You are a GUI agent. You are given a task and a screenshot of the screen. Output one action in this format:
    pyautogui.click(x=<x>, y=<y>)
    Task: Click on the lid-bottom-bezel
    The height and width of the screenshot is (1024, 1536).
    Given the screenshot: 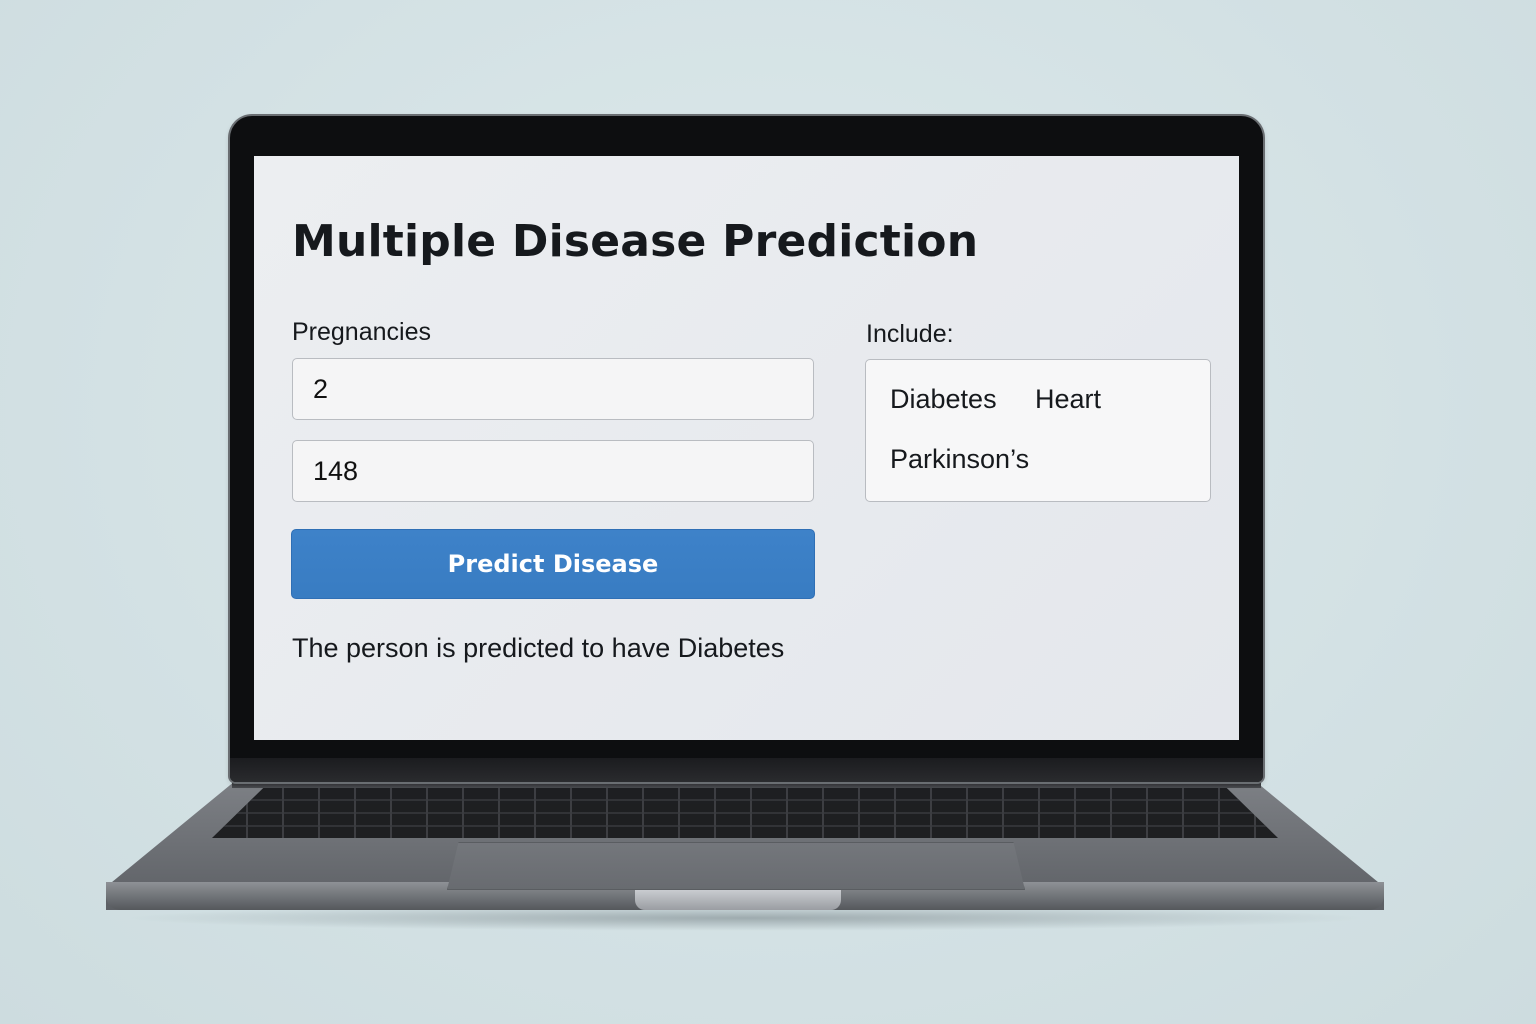 What is the action you would take?
    pyautogui.click(x=746, y=770)
    